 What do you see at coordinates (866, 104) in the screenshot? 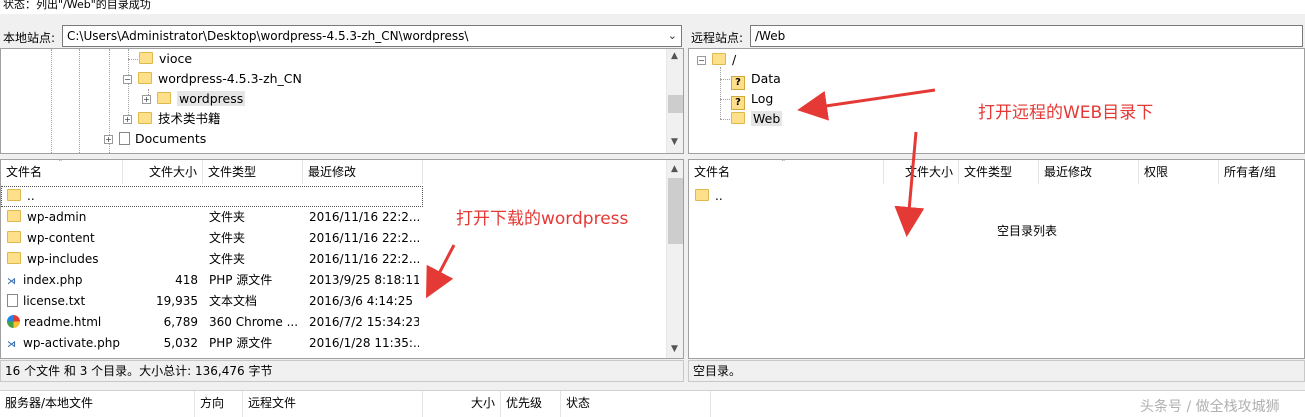
I see `arrow-to-web-folder` at bounding box center [866, 104].